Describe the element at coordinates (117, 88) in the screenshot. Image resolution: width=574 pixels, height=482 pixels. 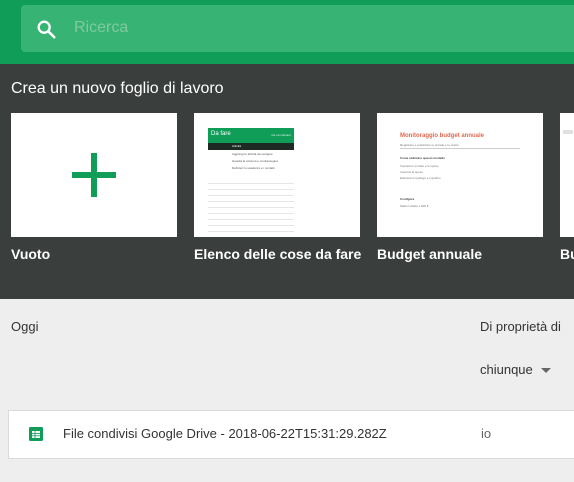
I see `gallery-title: Crea un nuovo foglio di lavoro` at that location.